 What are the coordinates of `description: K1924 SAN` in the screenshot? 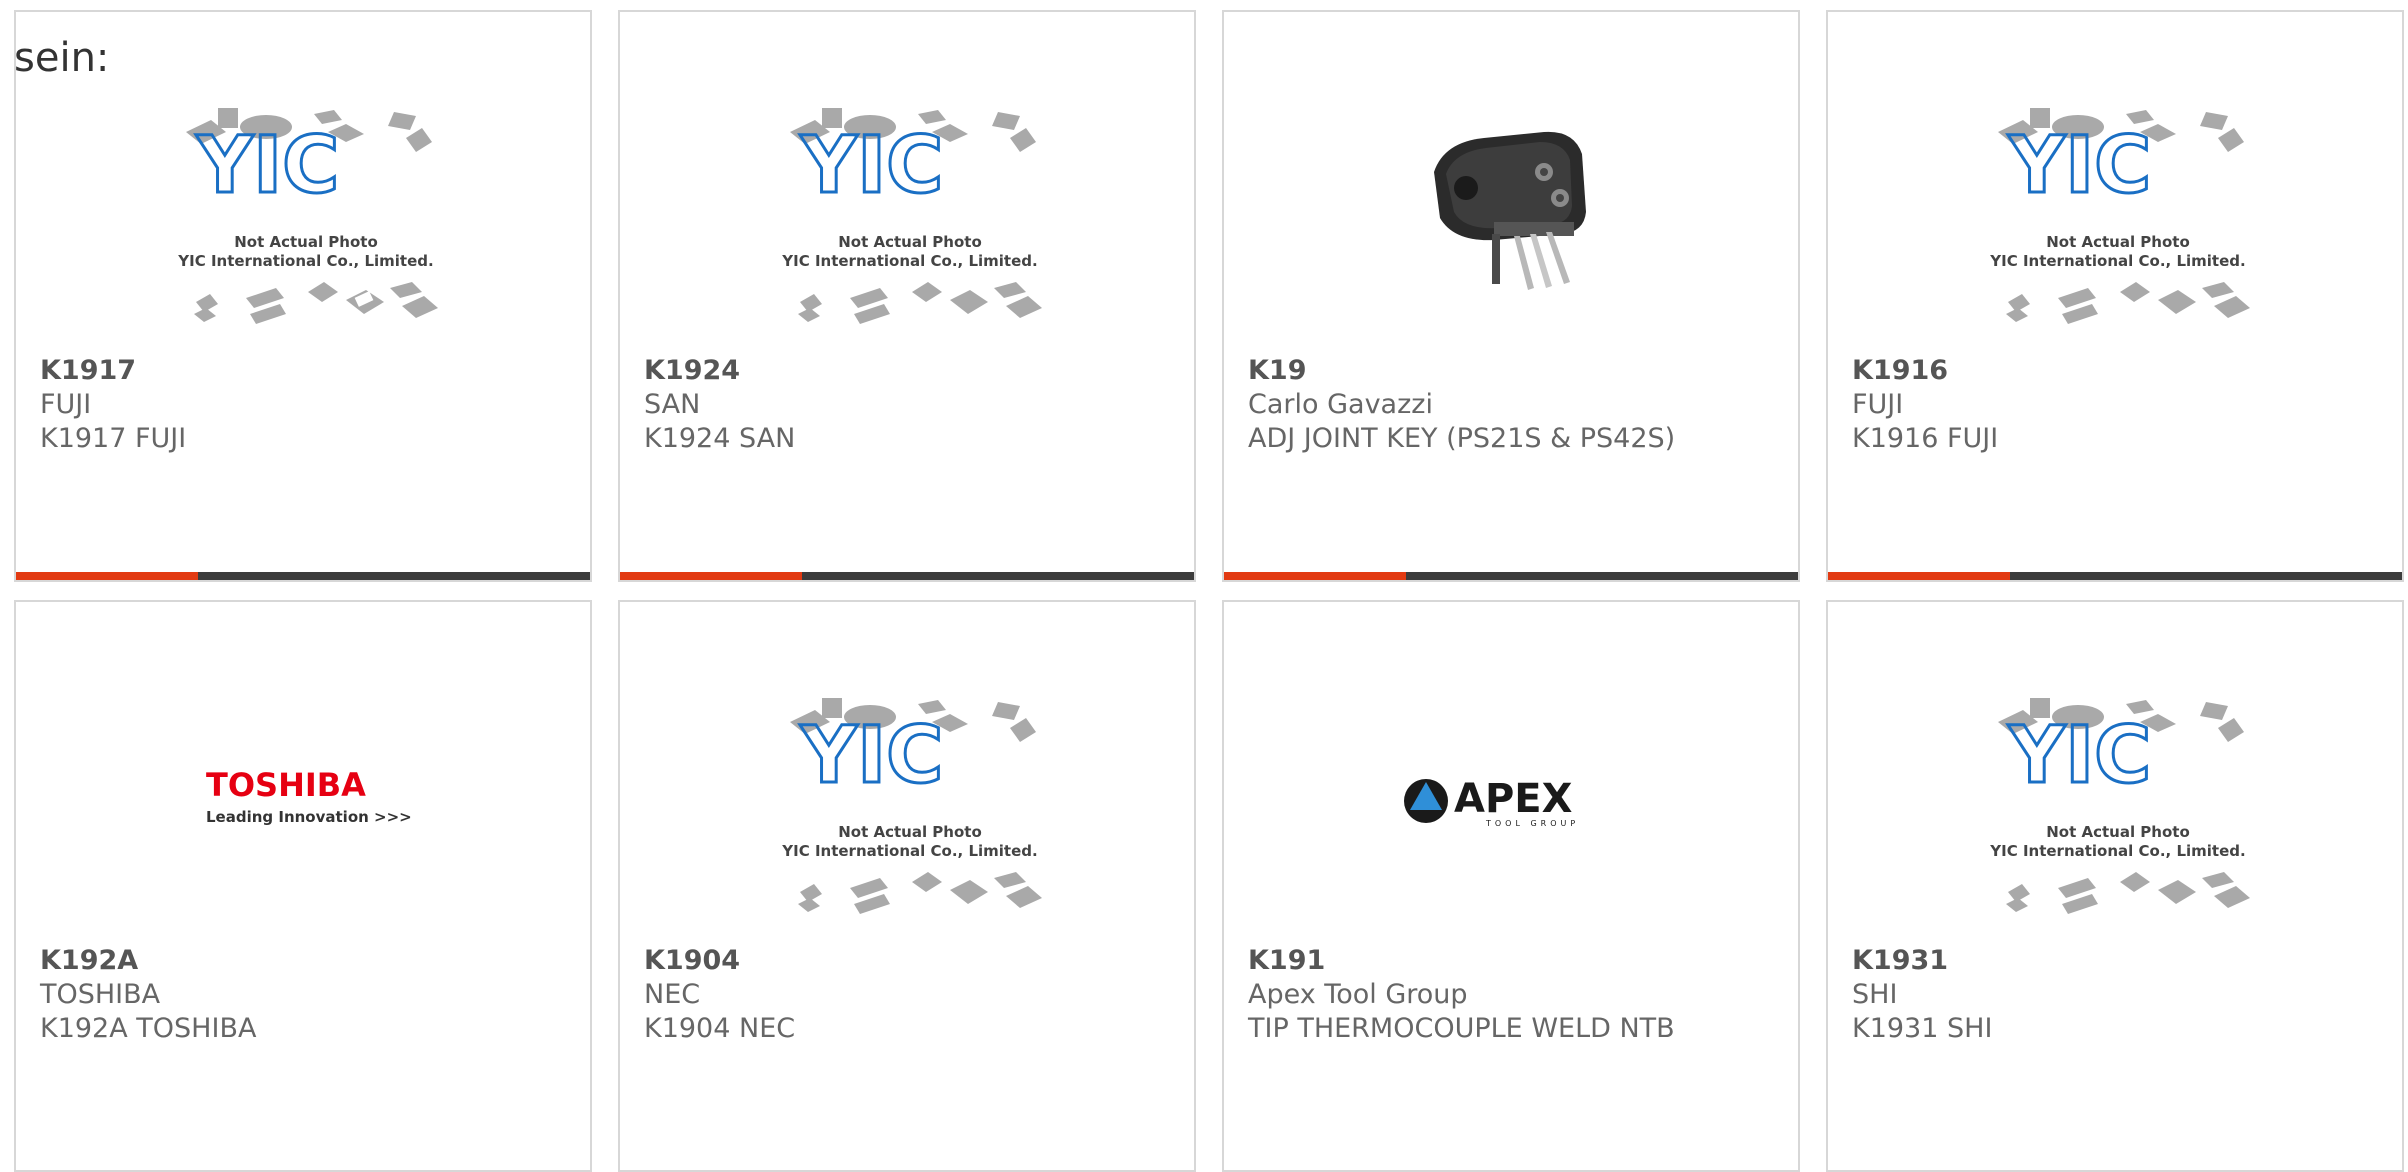 It's located at (720, 438).